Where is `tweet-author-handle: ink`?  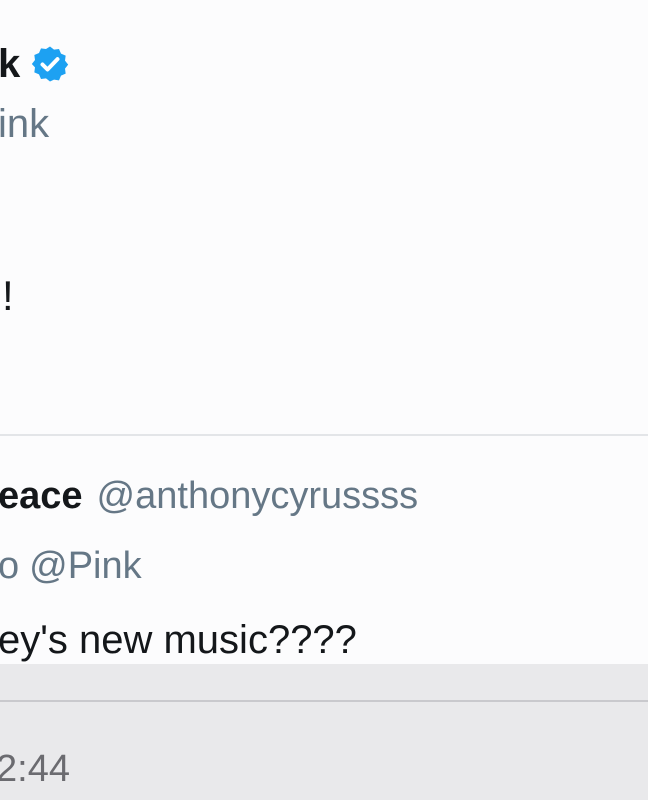 tweet-author-handle: ink is located at coordinates (24, 124).